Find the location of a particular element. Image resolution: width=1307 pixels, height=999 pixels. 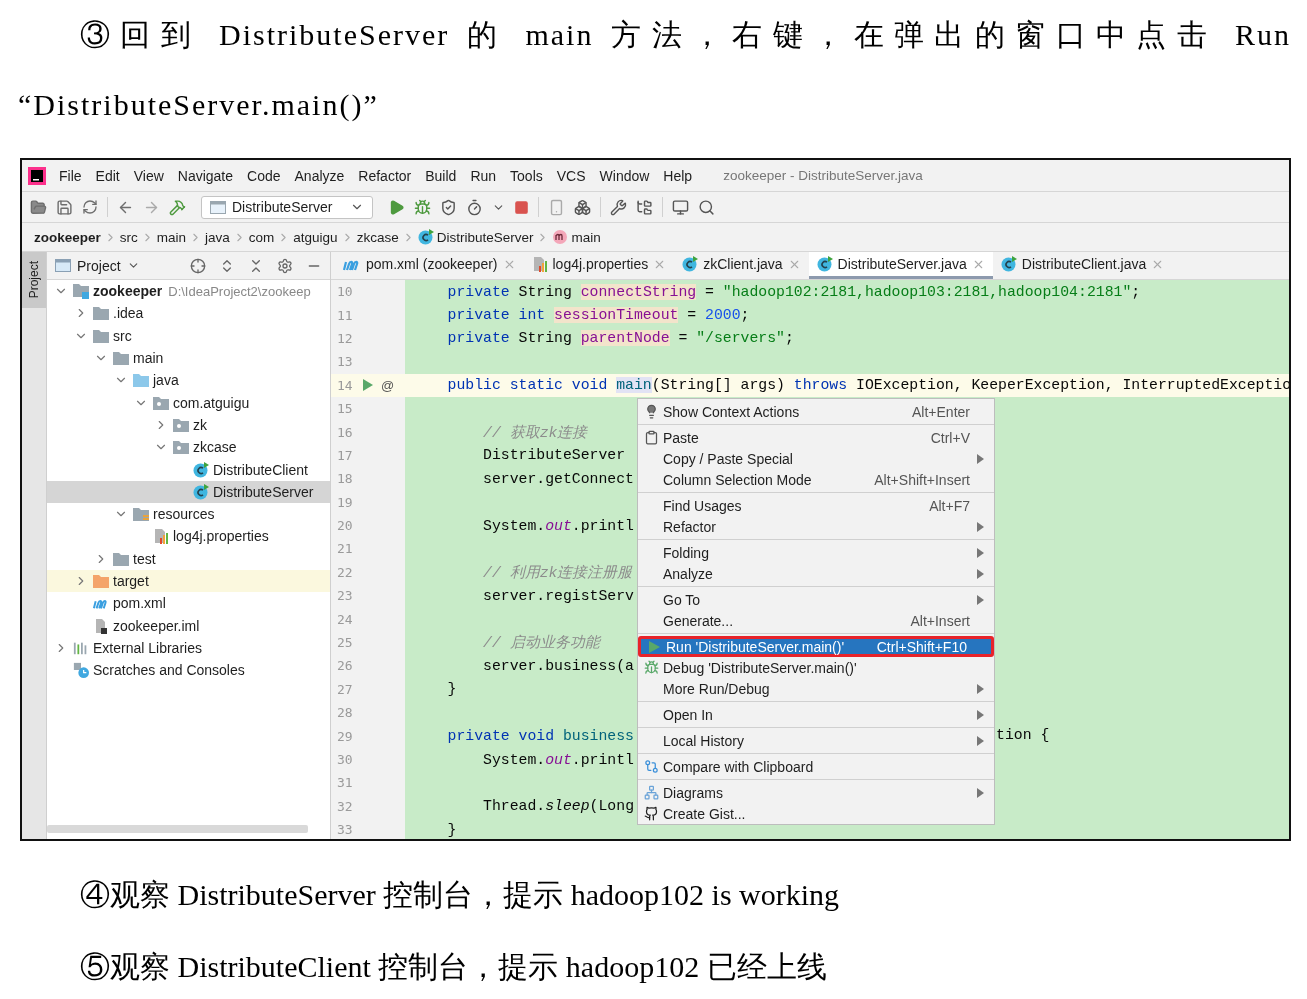

package-icon is located at coordinates (181, 424).